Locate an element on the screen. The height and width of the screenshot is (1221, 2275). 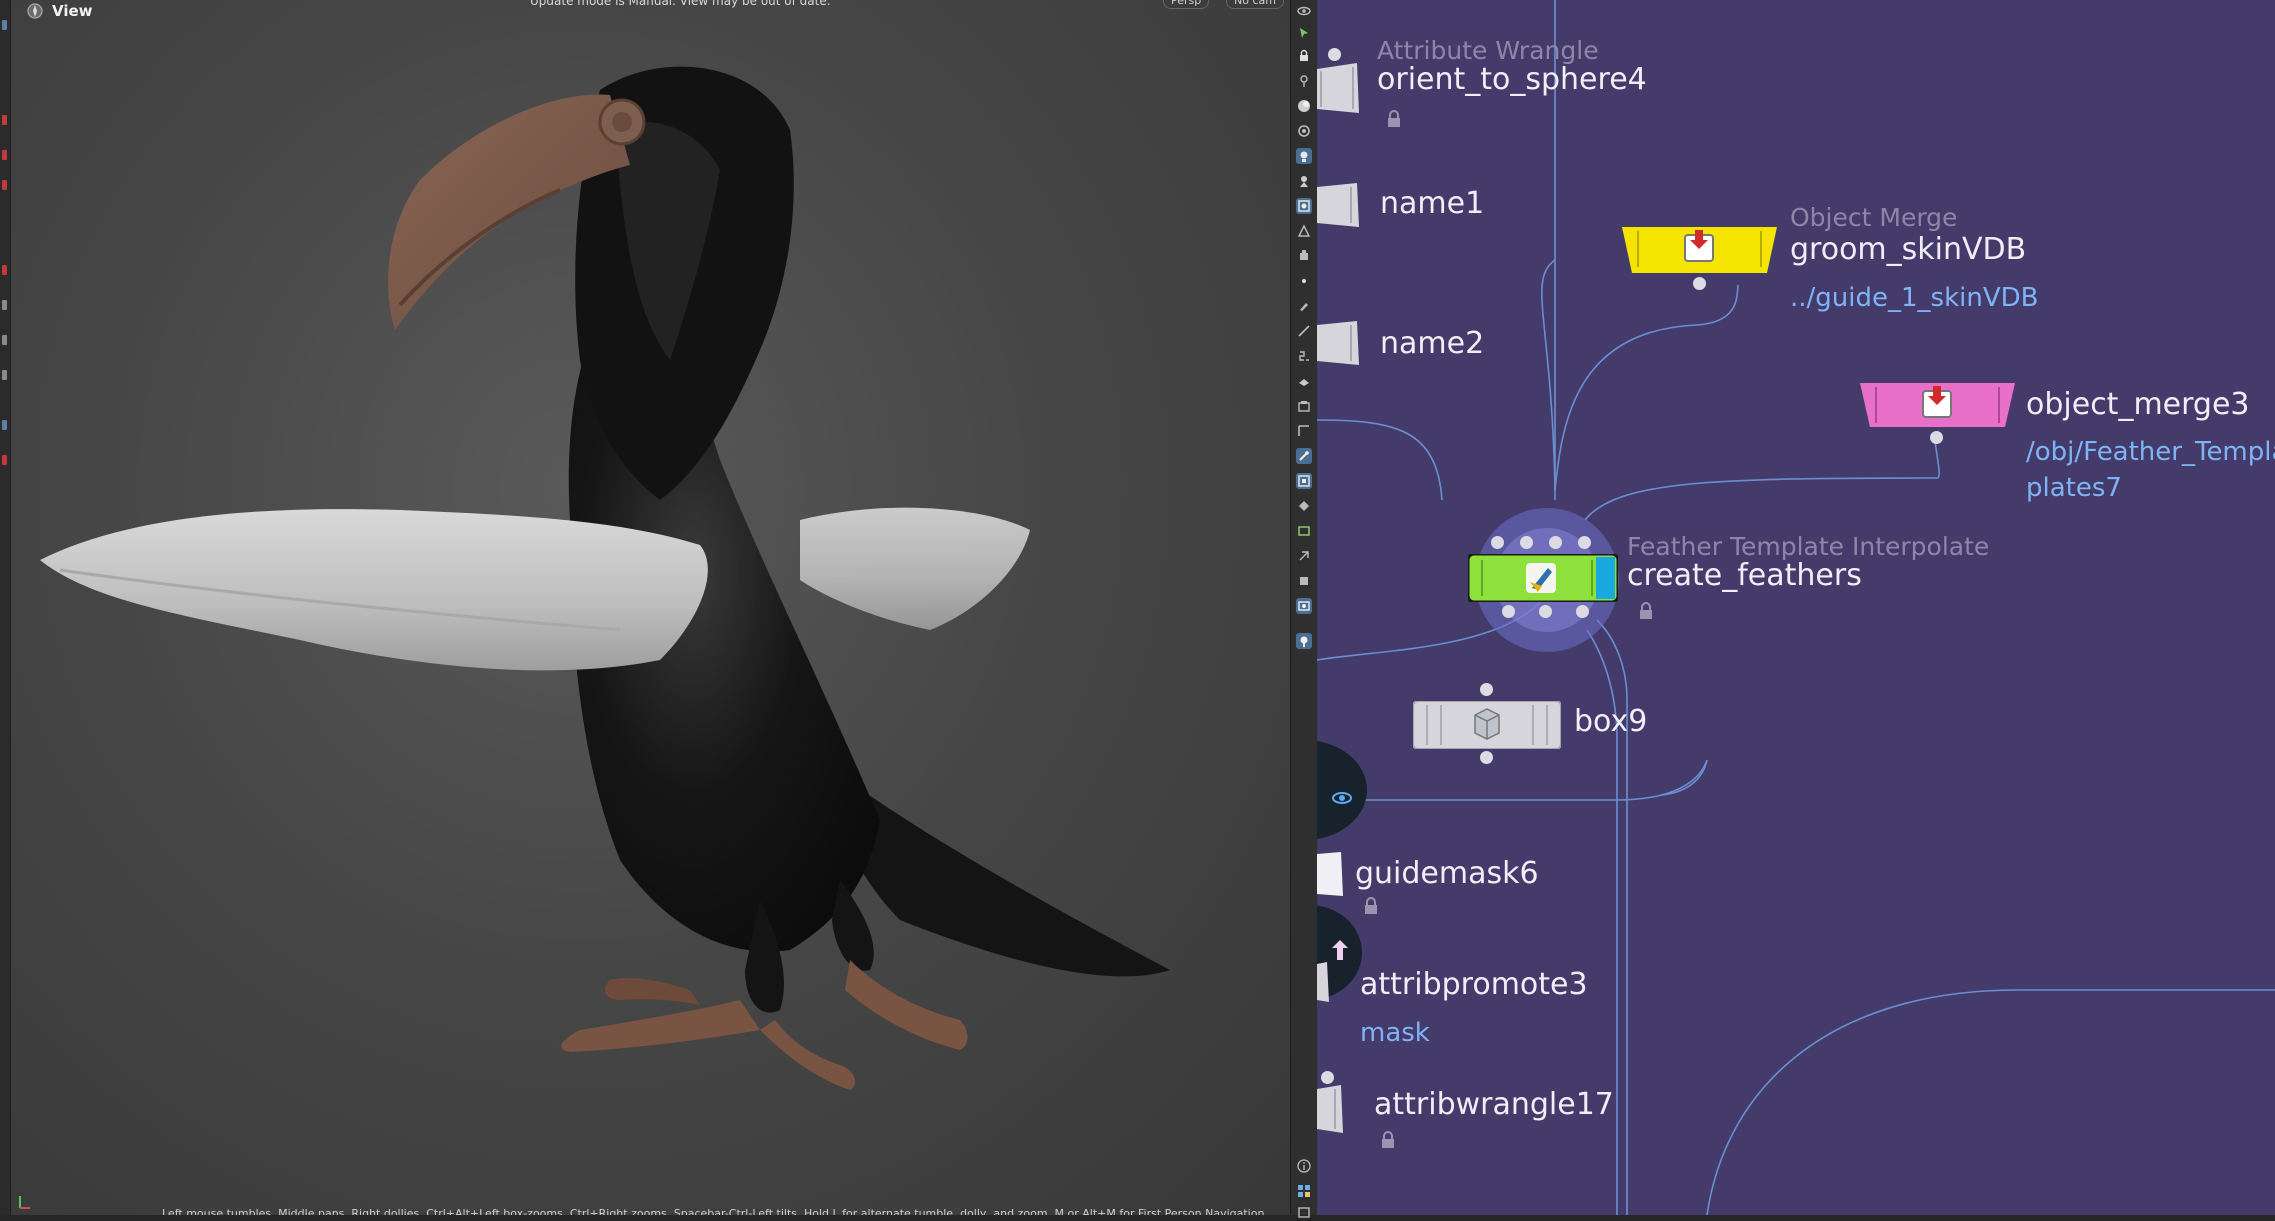
brush-icon is located at coordinates (1304, 306).